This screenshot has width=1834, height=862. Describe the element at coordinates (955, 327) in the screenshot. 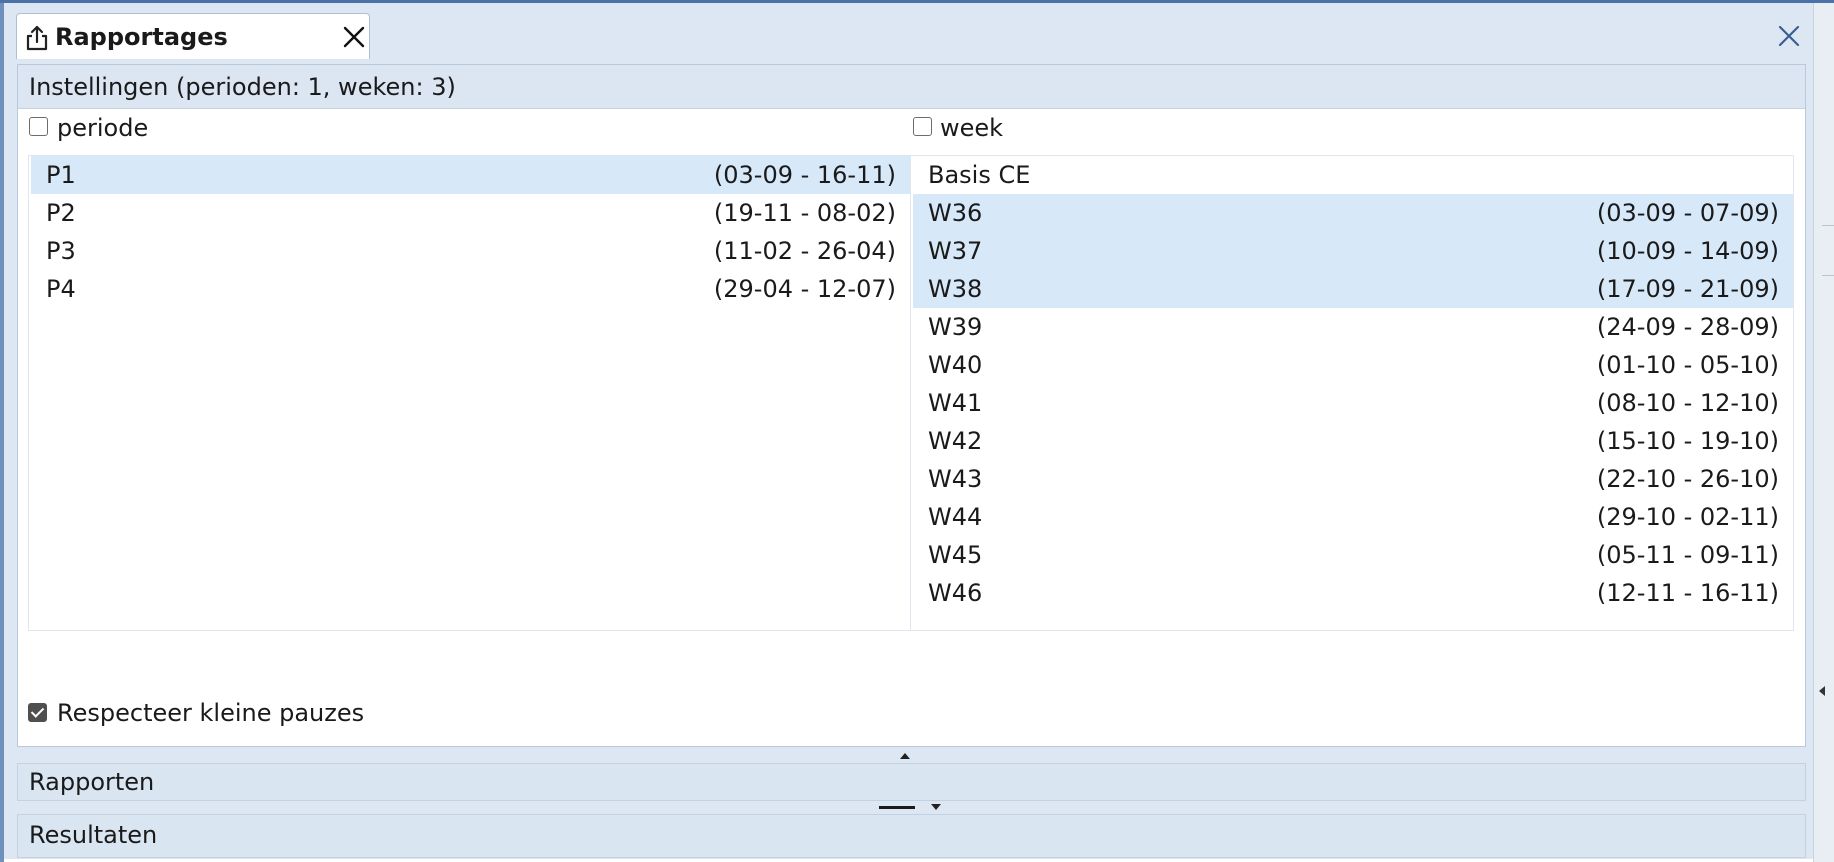

I see `row-name: W39` at that location.